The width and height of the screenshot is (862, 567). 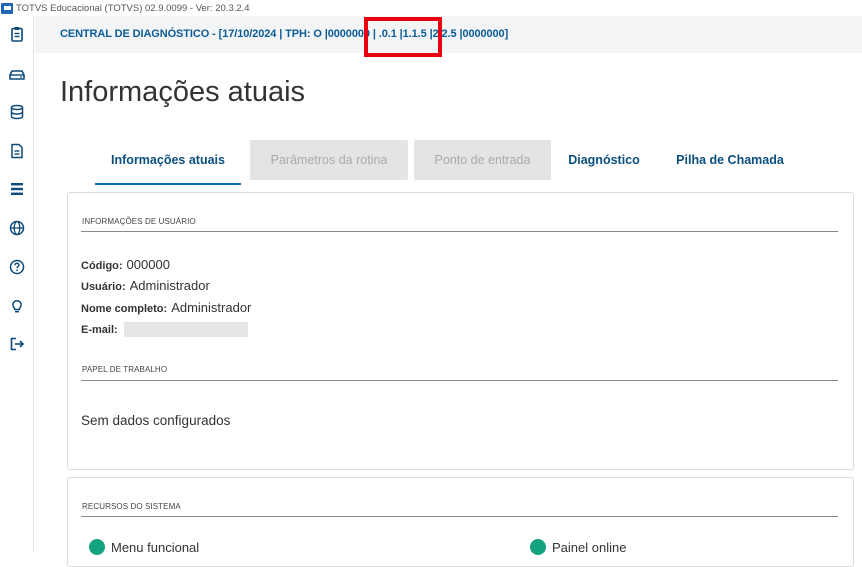 I want to click on resource-painel-online: Painel online, so click(x=578, y=547).